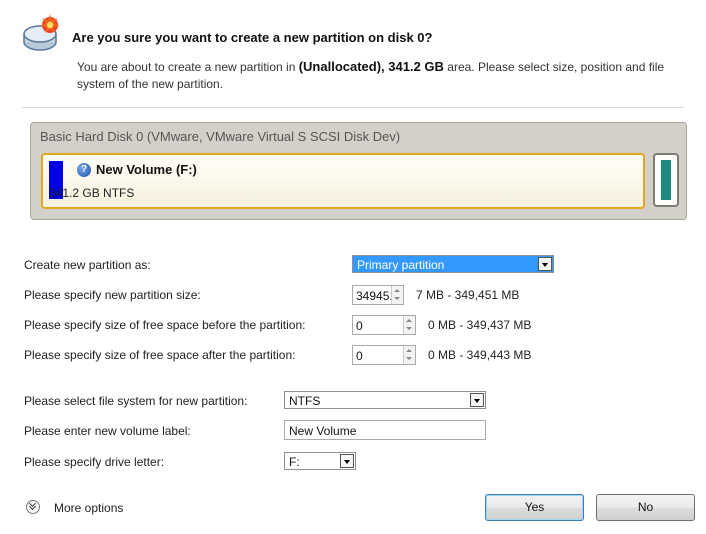 Image resolution: width=706 pixels, height=534 pixels. I want to click on size-label: Please specify new partition size:, so click(112, 295).